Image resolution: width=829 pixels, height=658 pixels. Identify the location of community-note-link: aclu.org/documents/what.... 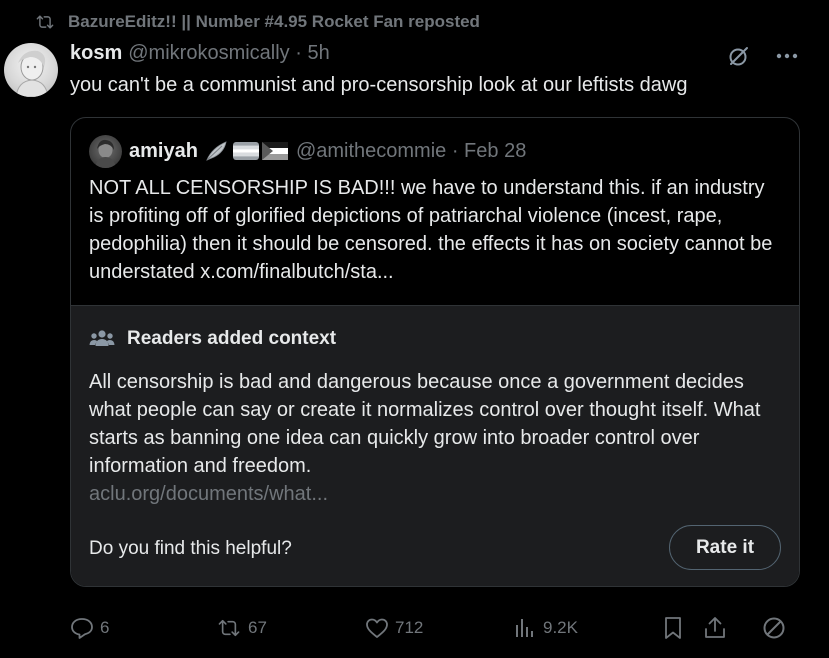
(208, 494).